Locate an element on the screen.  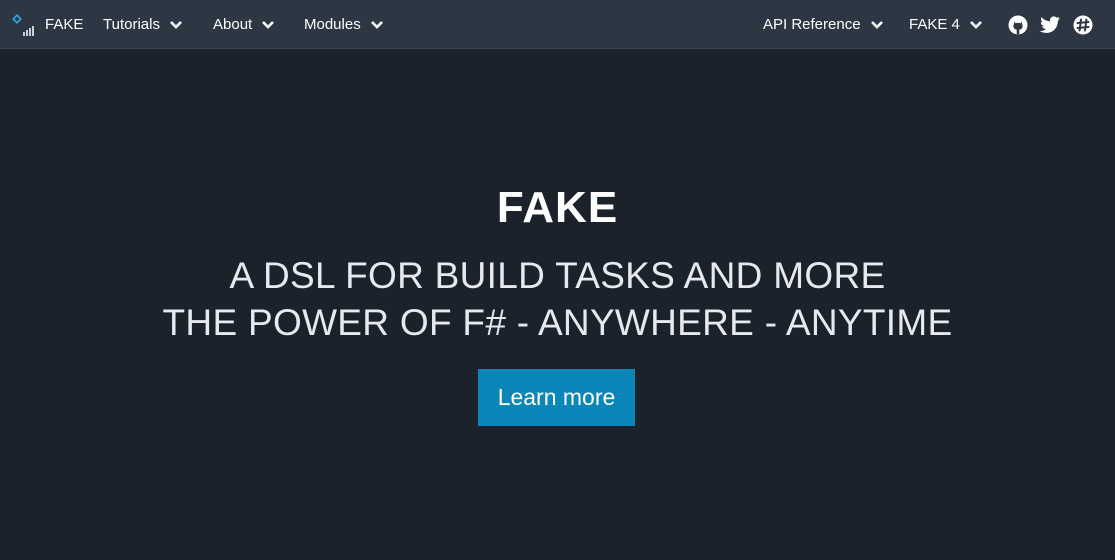
nav-fake-4-label: FAKE 4 is located at coordinates (934, 24).